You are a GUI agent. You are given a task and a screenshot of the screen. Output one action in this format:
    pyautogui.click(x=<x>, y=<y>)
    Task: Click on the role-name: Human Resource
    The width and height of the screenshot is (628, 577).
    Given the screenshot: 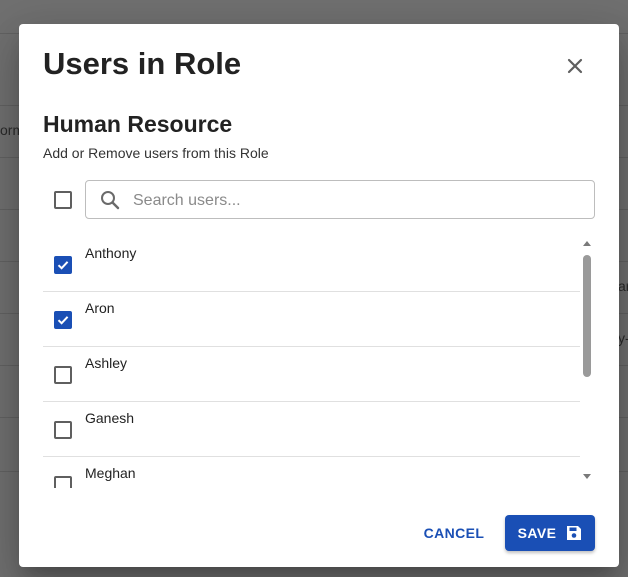 What is the action you would take?
    pyautogui.click(x=138, y=124)
    